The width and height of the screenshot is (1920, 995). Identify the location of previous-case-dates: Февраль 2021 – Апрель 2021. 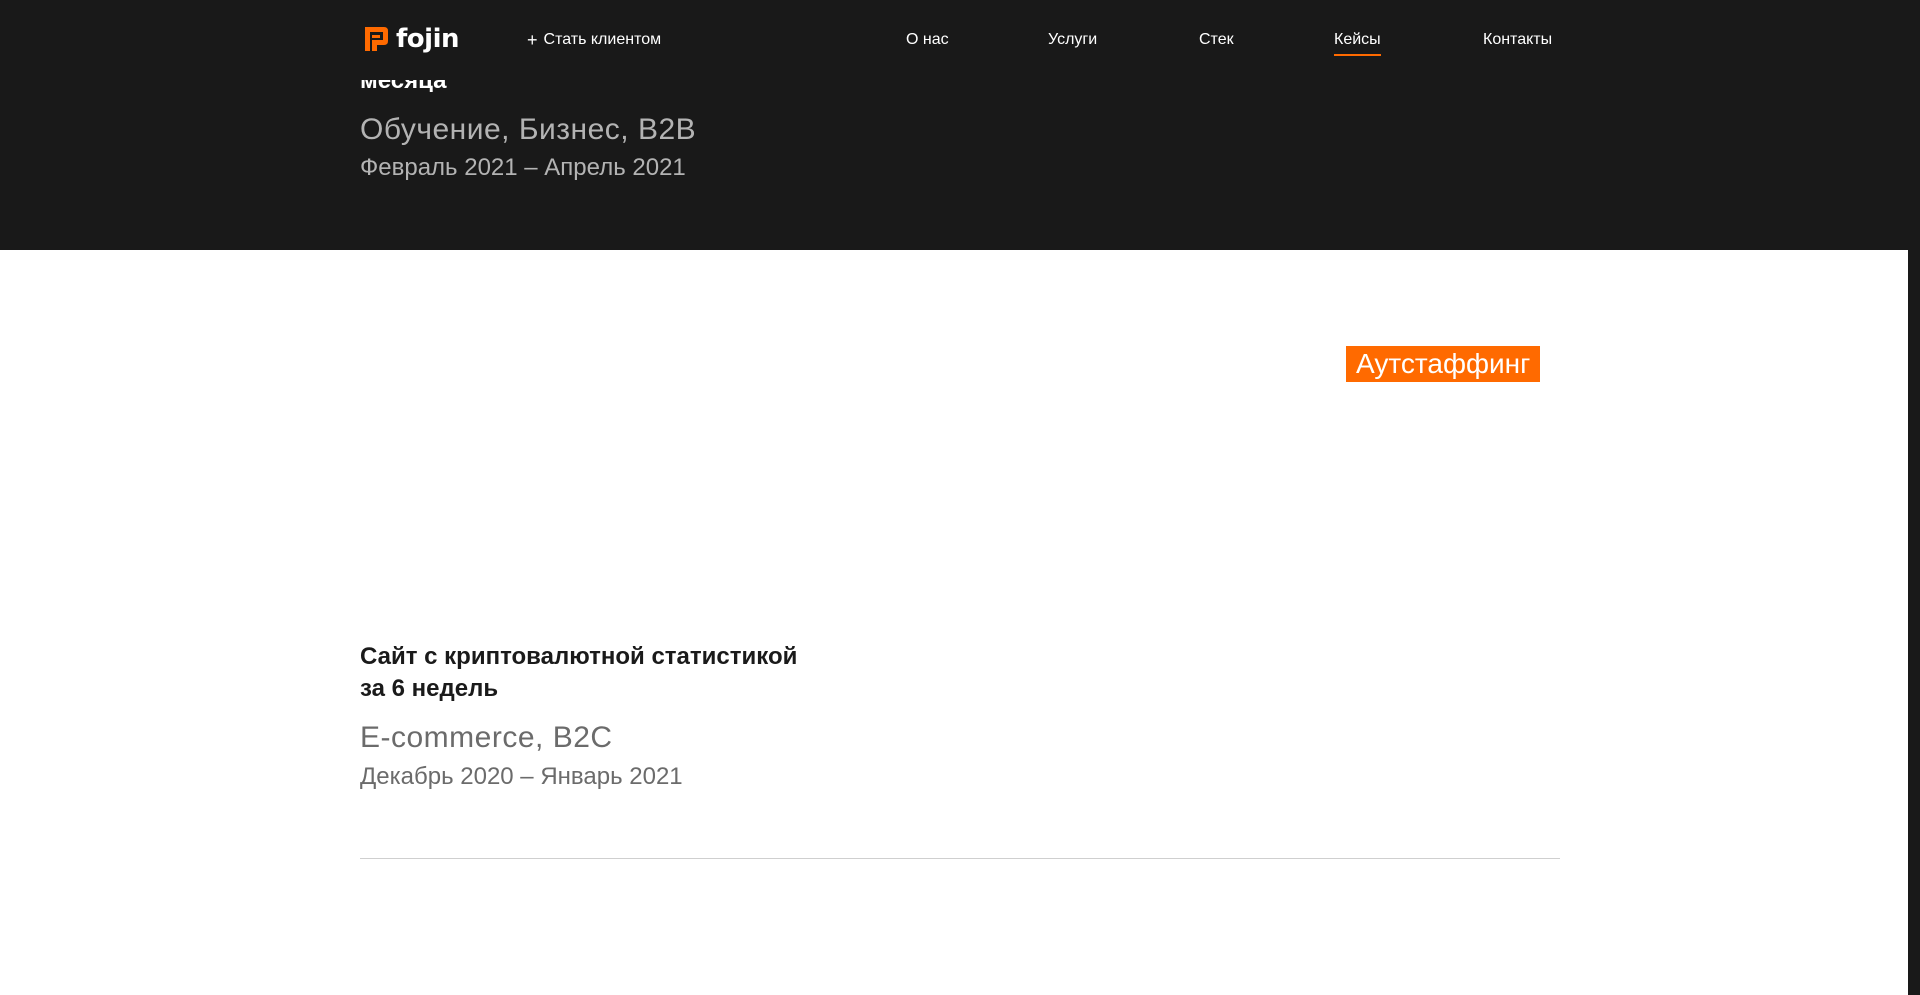
(523, 167).